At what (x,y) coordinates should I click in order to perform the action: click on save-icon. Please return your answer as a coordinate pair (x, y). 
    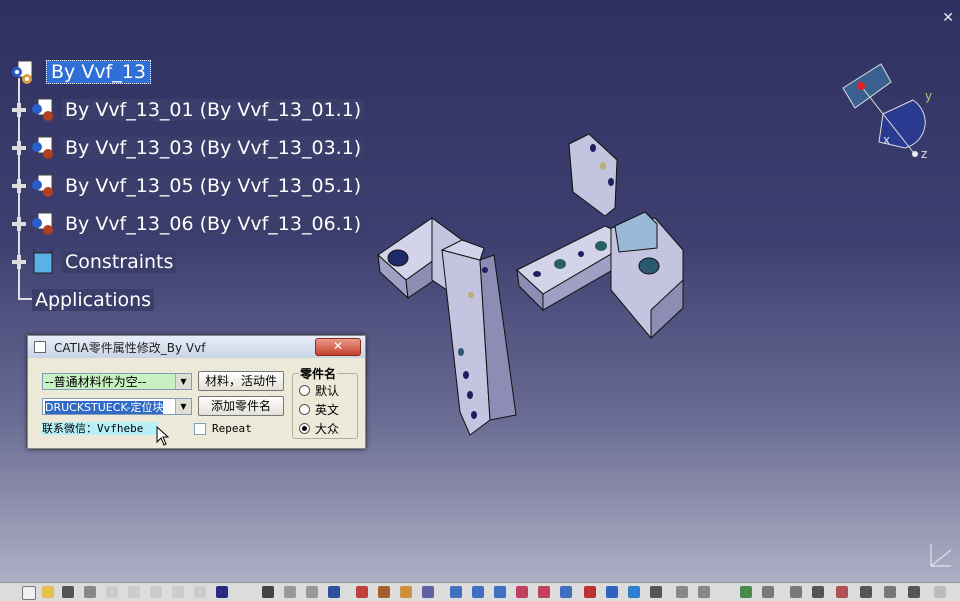
    Looking at the image, I should click on (68, 592).